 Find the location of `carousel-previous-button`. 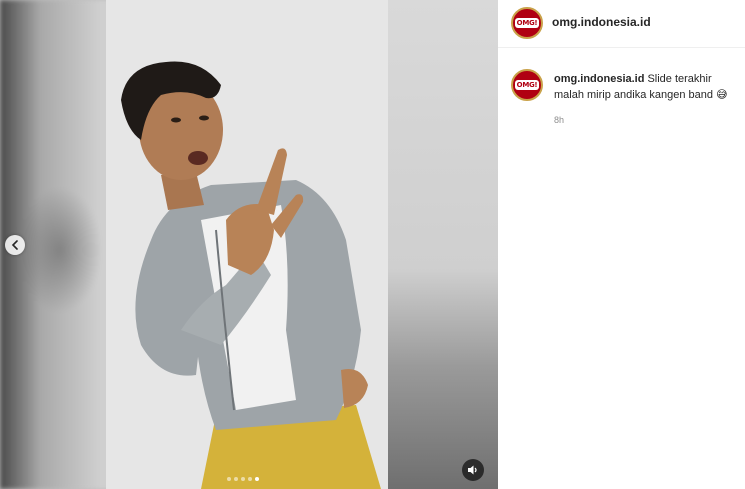

carousel-previous-button is located at coordinates (15, 245).